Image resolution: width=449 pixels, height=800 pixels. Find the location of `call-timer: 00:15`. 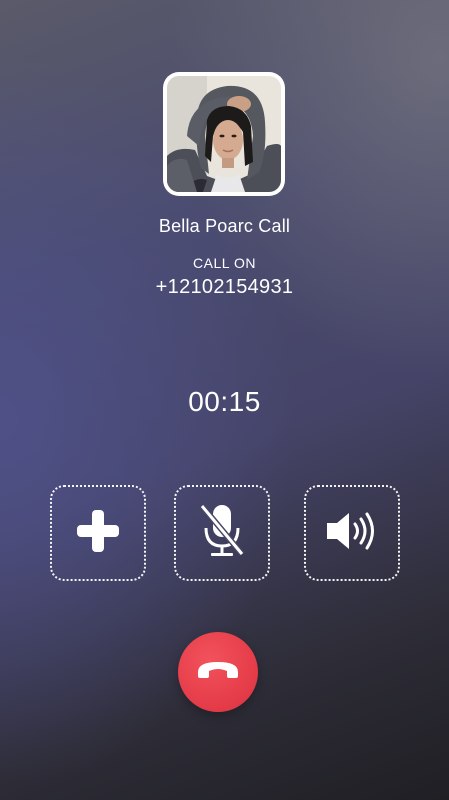

call-timer: 00:15 is located at coordinates (224, 401).